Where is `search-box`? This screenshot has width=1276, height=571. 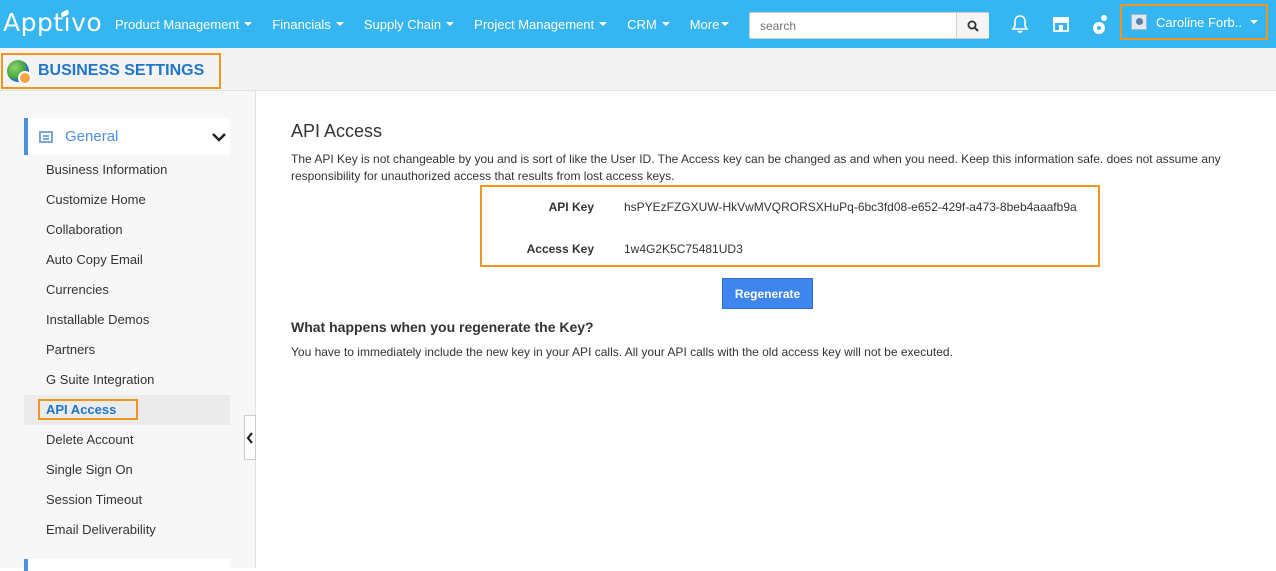
search-box is located at coordinates (869, 25).